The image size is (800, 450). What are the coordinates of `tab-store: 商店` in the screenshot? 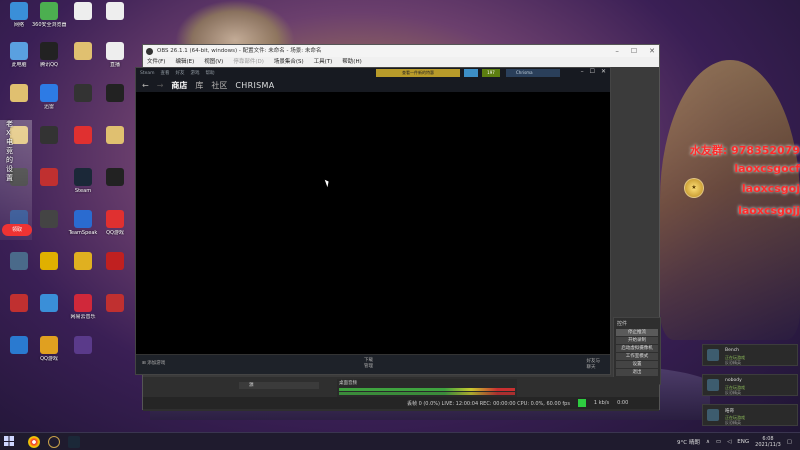 It's located at (179, 85).